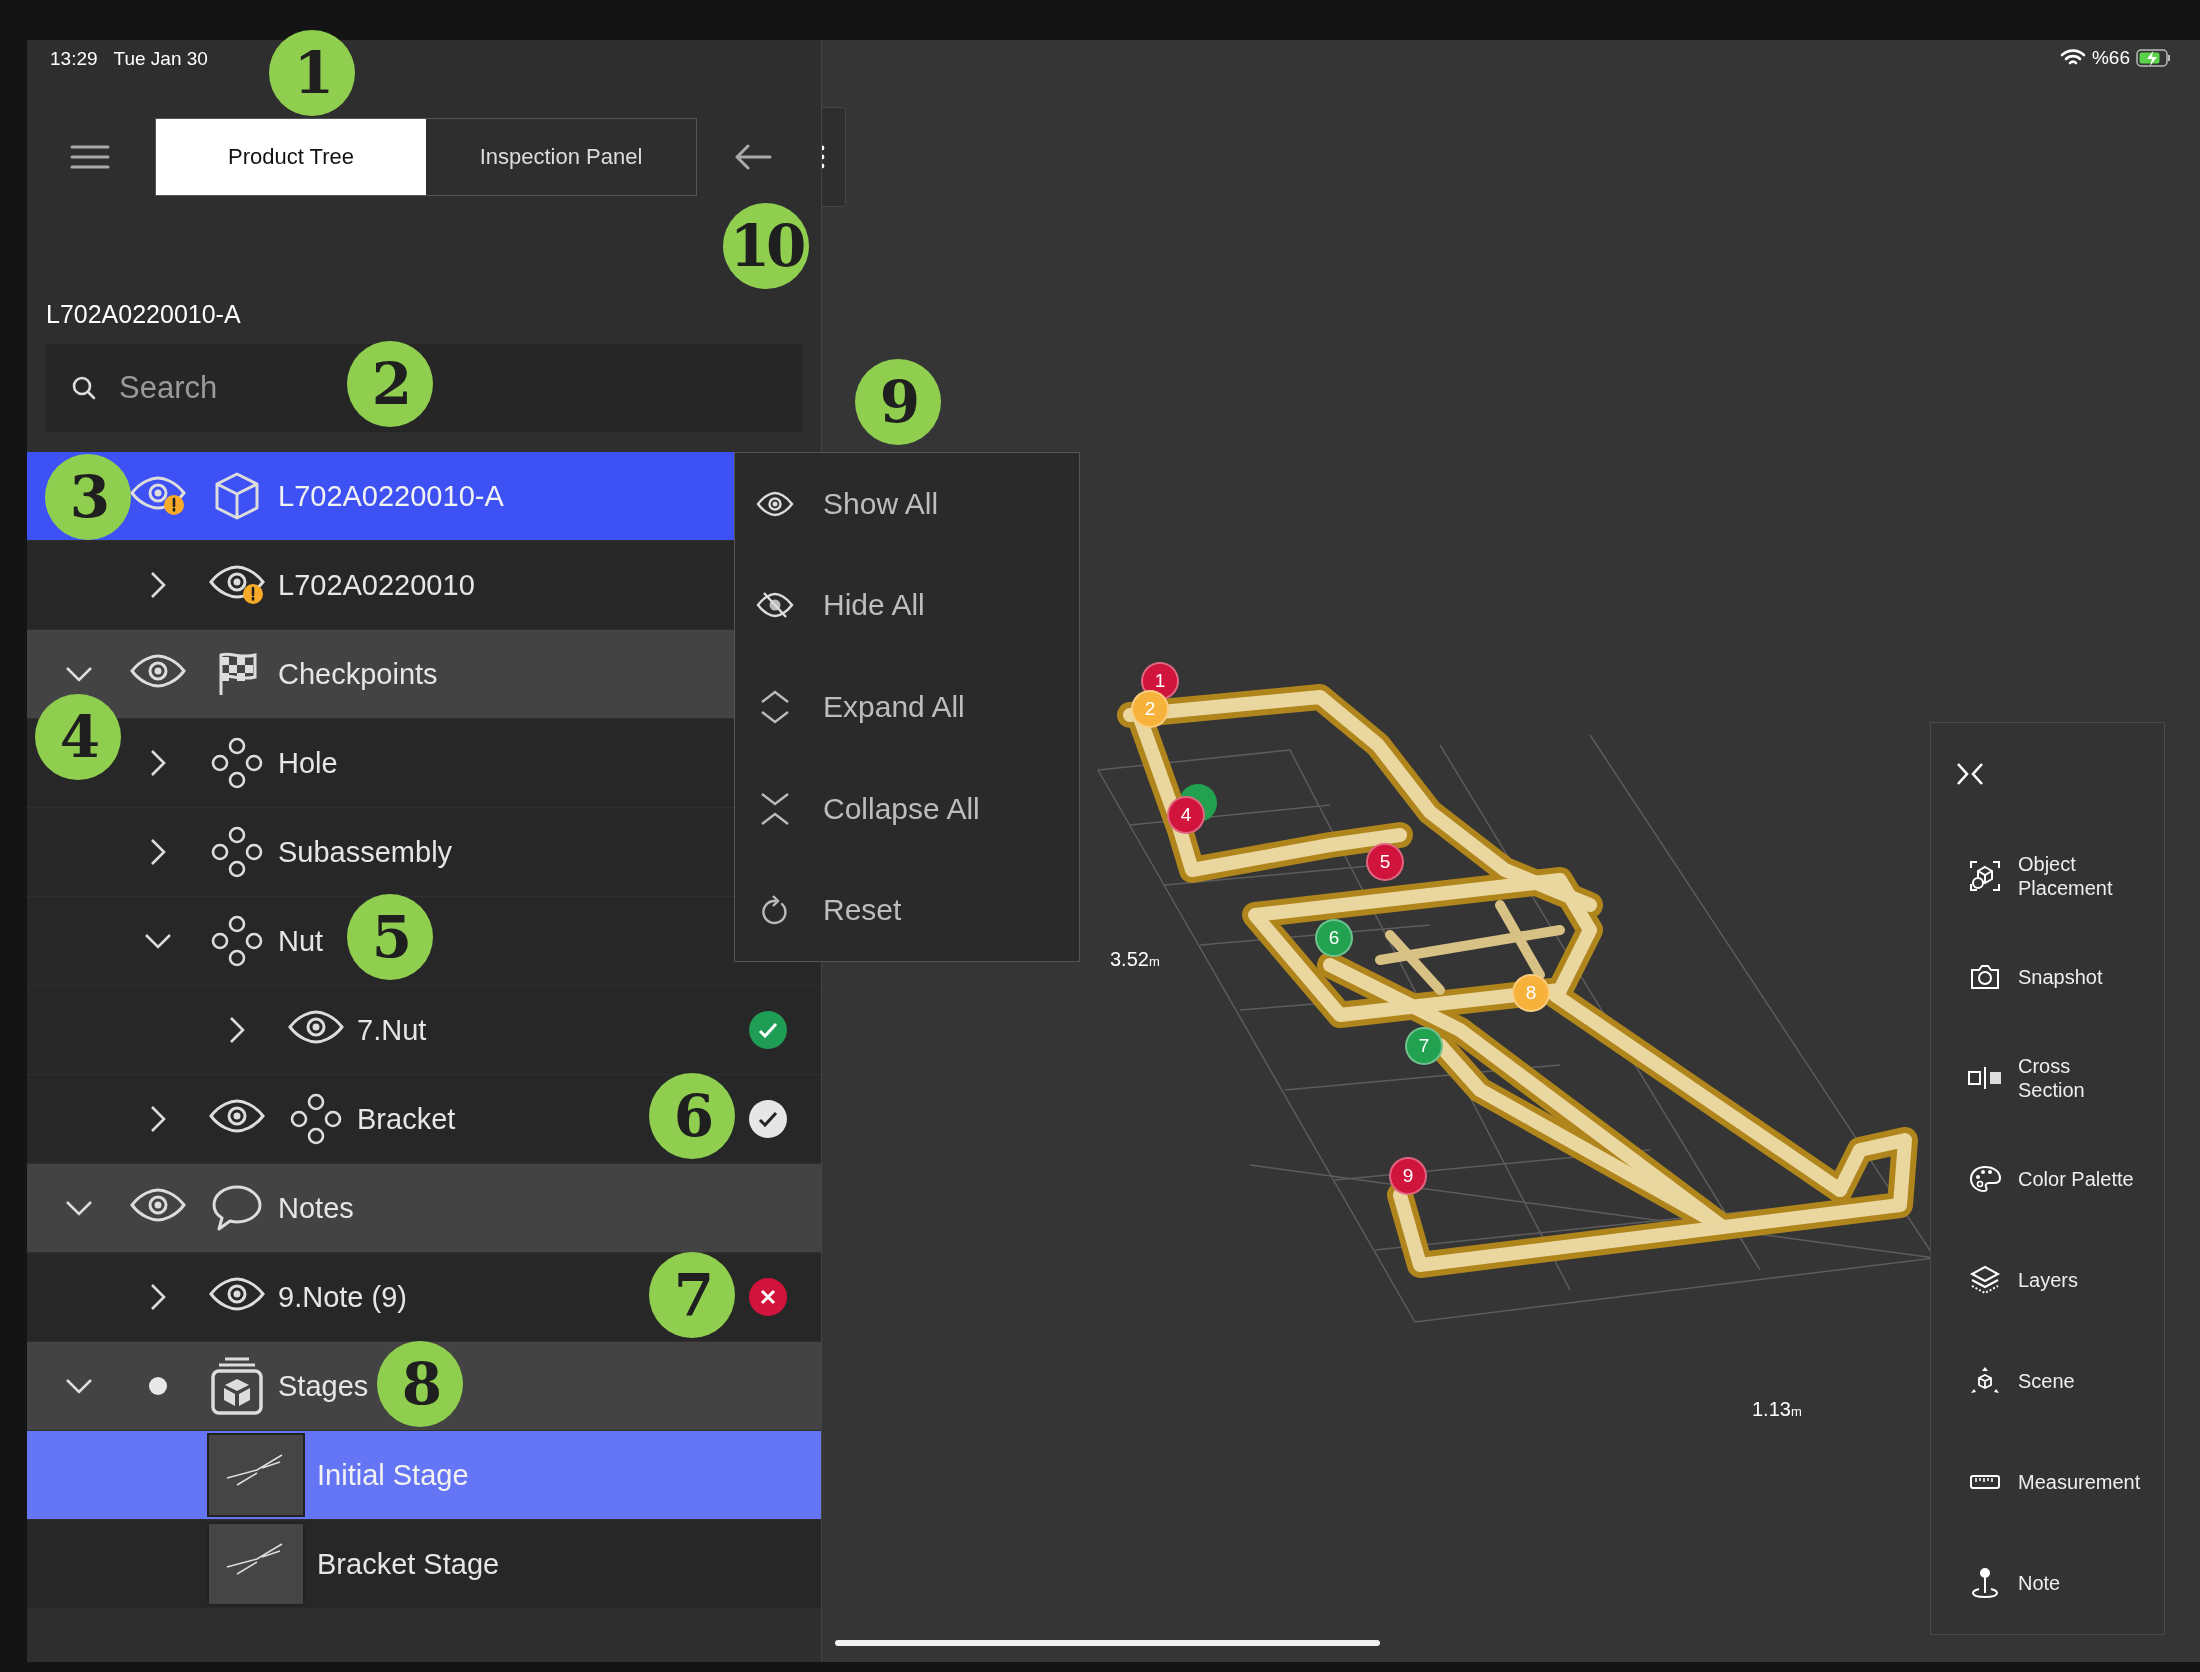  Describe the element at coordinates (775, 605) in the screenshot. I see `eye-slash-icon` at that location.